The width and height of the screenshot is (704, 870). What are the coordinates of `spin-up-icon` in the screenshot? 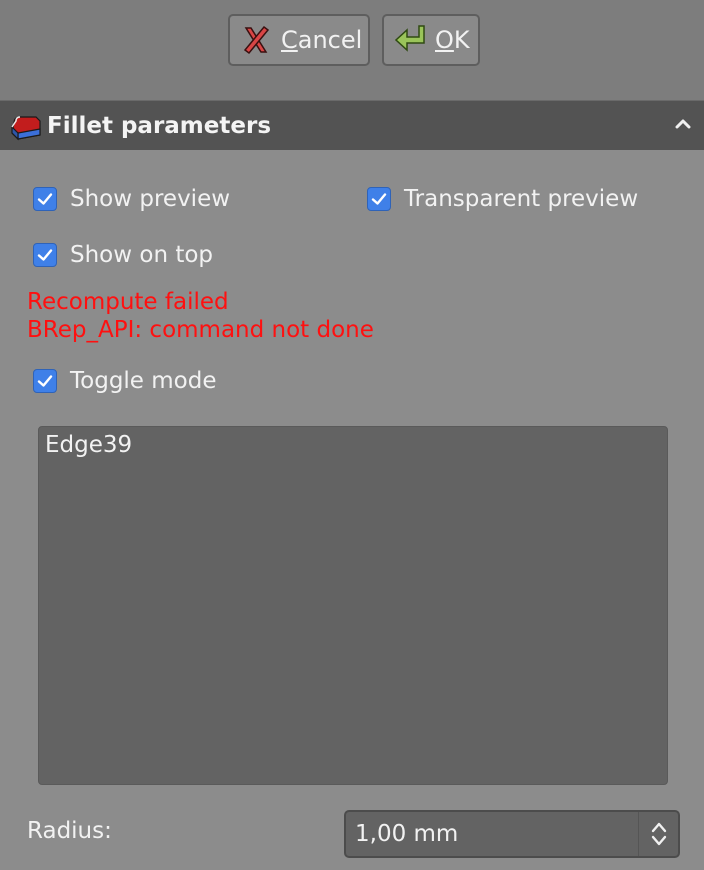 It's located at (659, 827).